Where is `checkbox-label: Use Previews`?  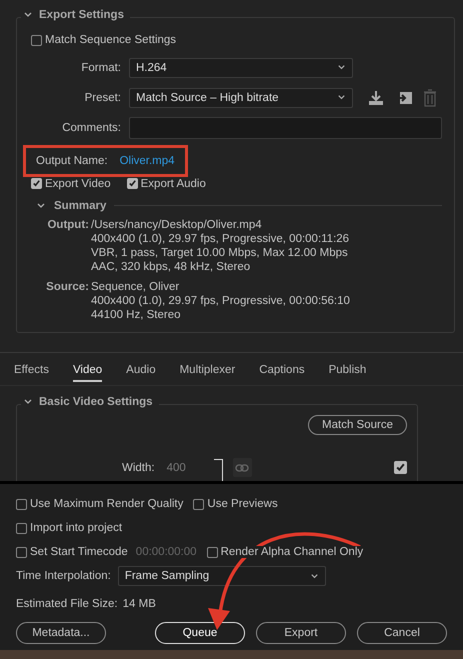 checkbox-label: Use Previews is located at coordinates (242, 504).